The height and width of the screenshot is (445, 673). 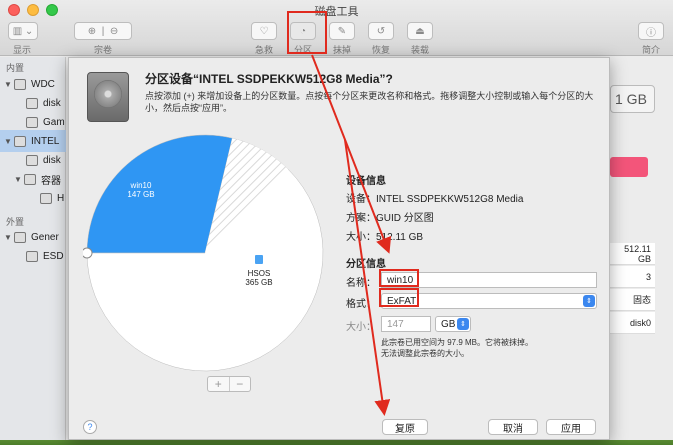 I want to click on first-aid-button: ♡, so click(x=264, y=31).